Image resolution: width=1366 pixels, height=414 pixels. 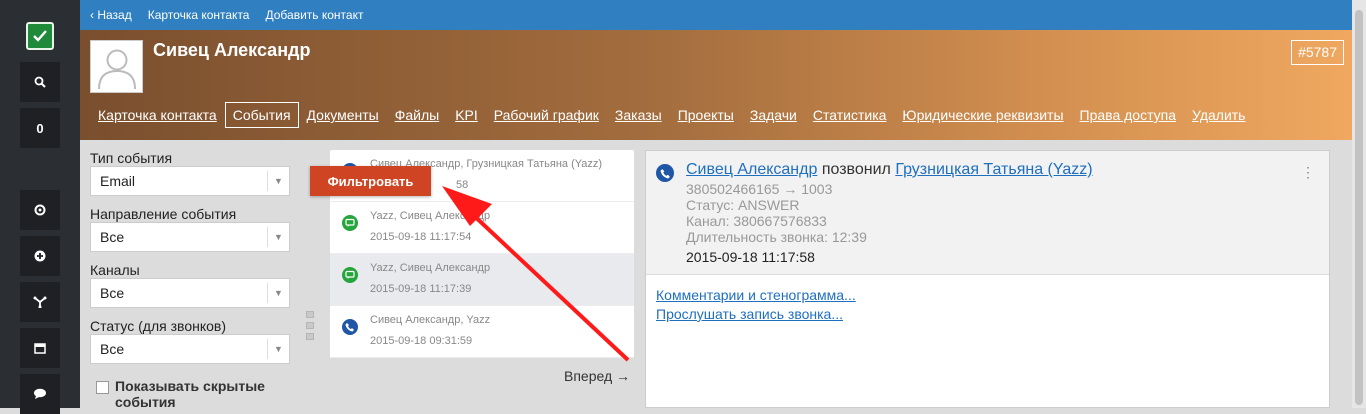 What do you see at coordinates (117, 69) in the screenshot?
I see `user-silhouette-icon` at bounding box center [117, 69].